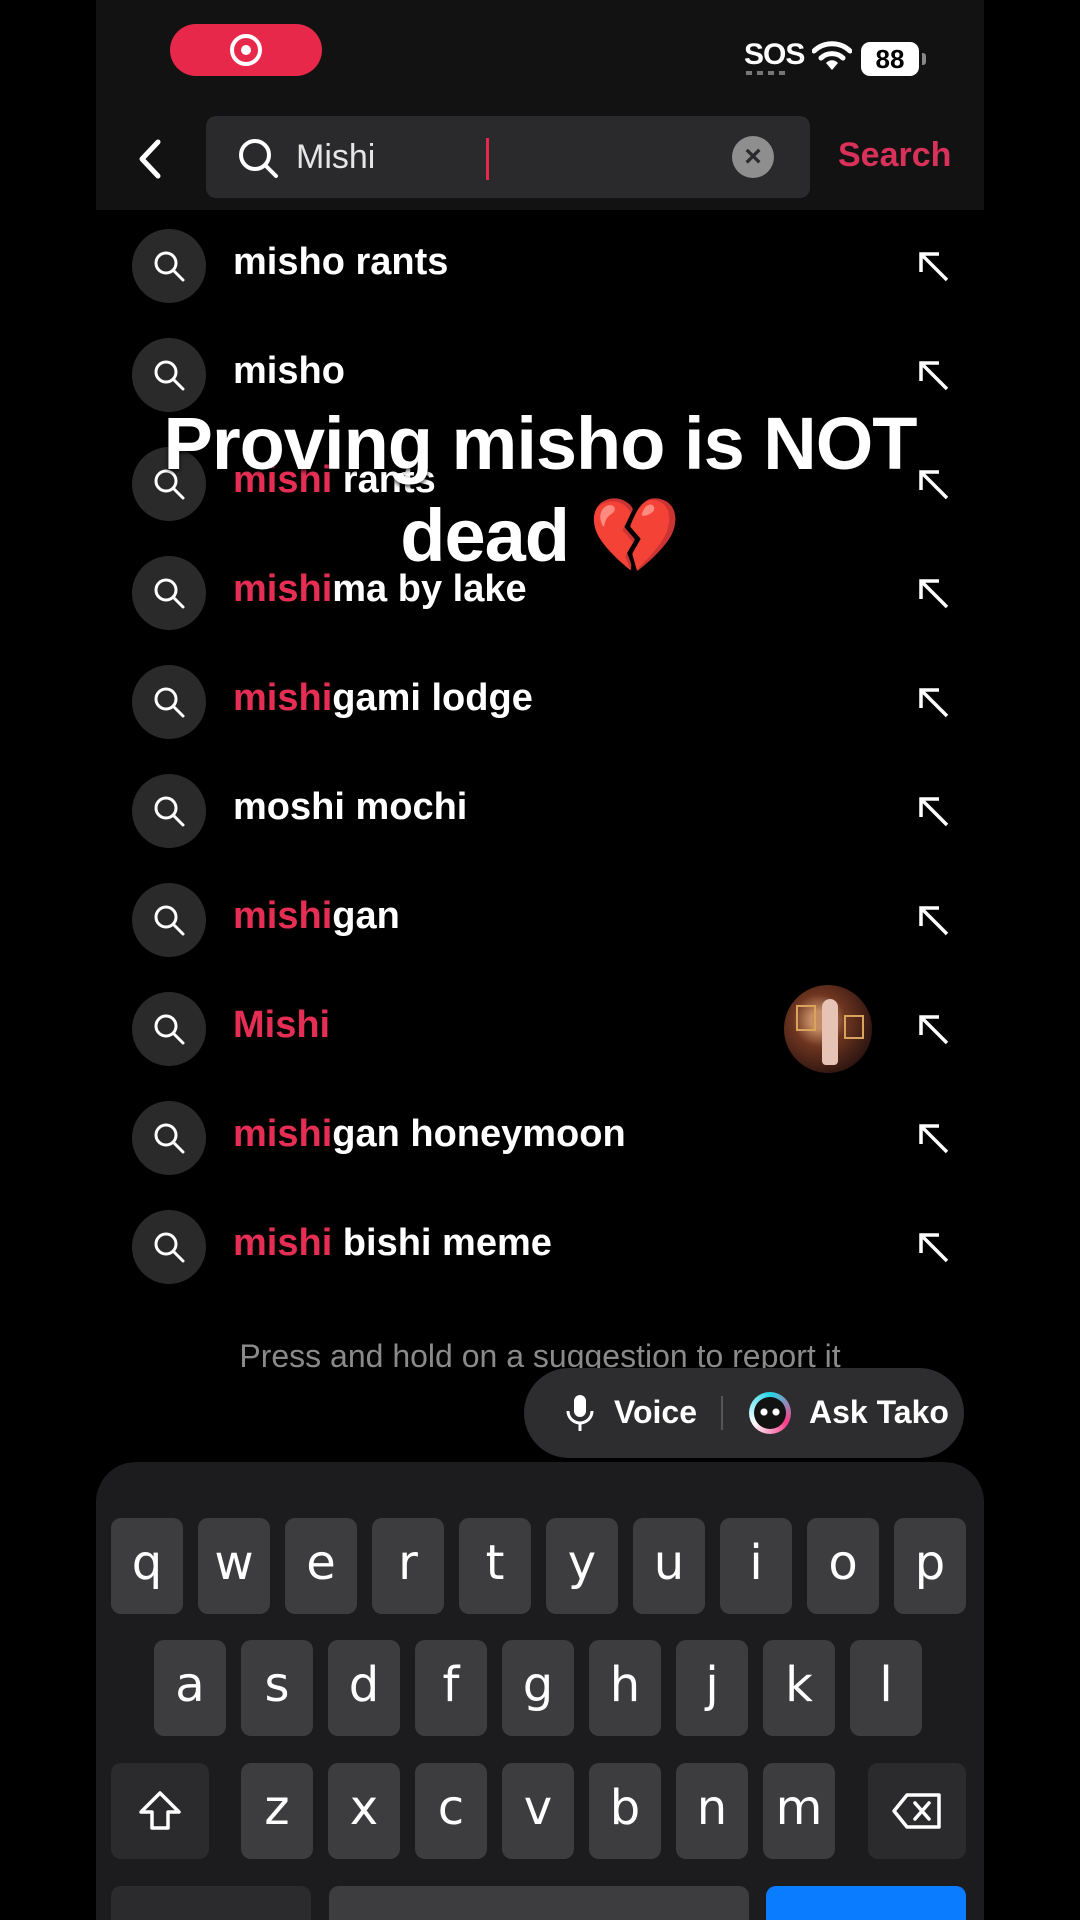  Describe the element at coordinates (383, 698) in the screenshot. I see `suggestion-text: mishigami lodge` at that location.